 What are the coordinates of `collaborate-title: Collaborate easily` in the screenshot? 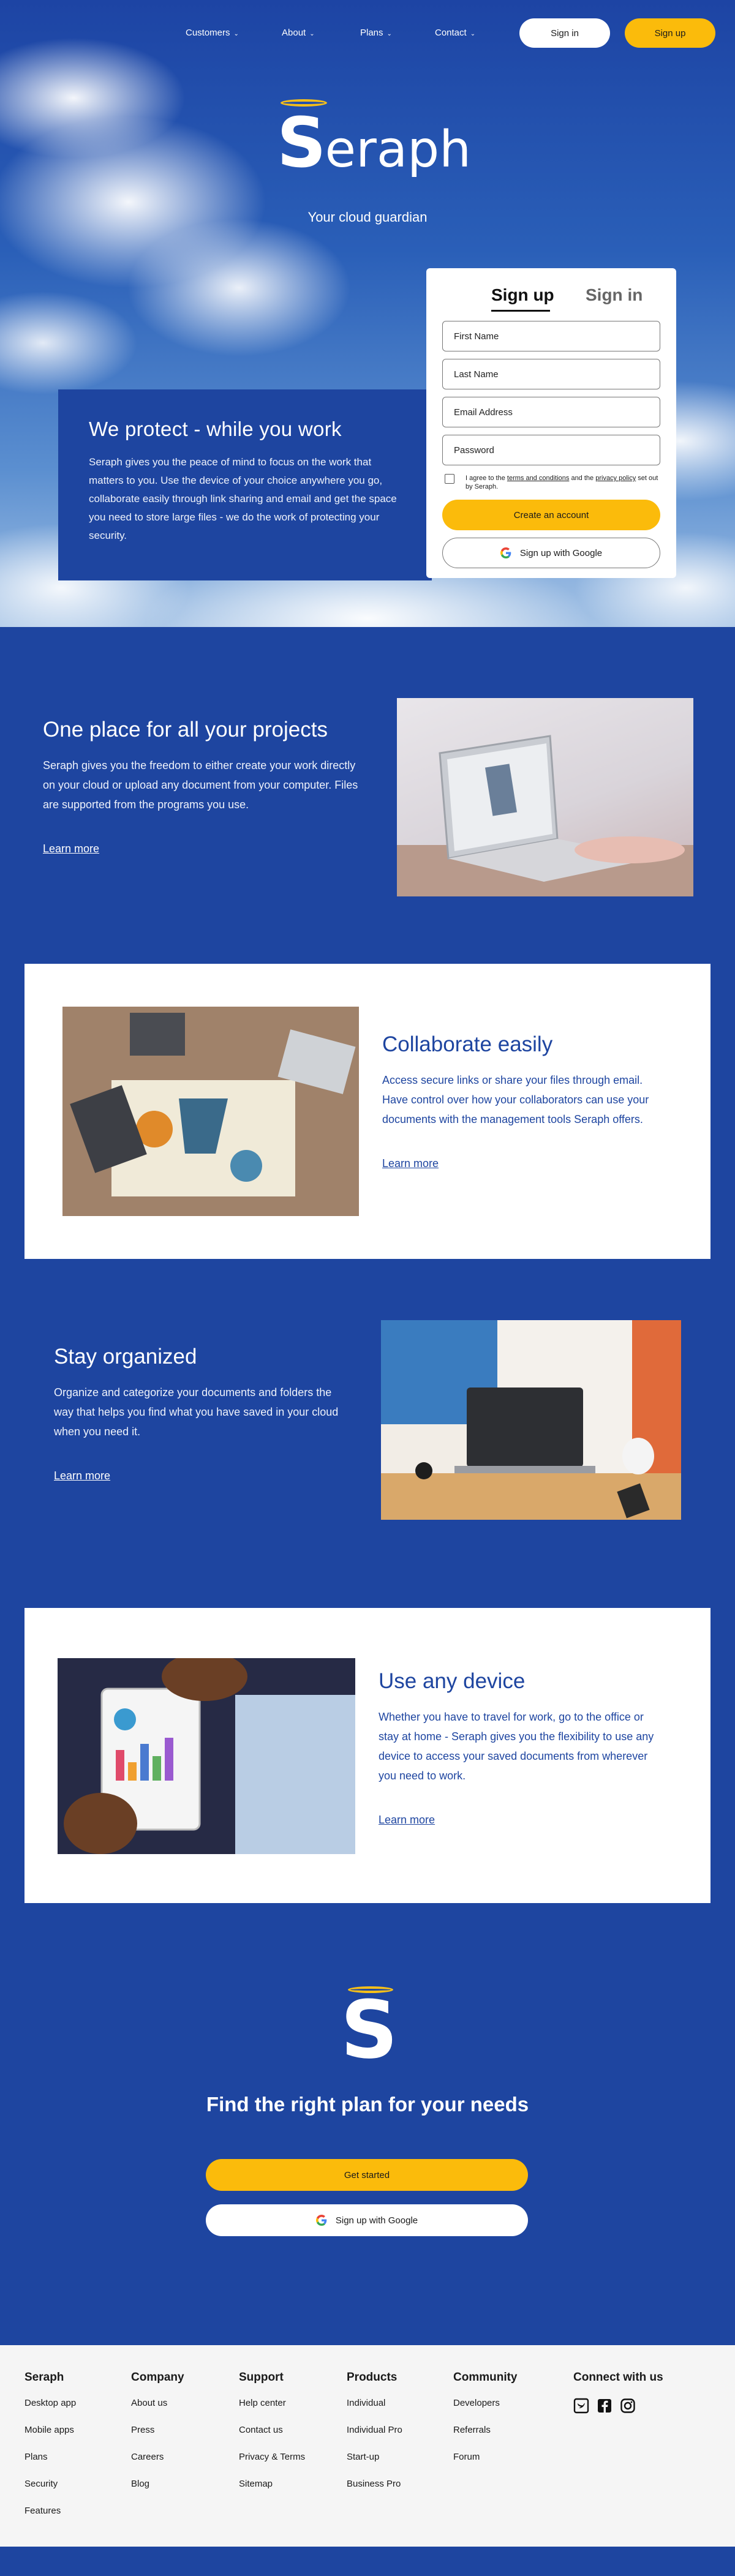 It's located at (468, 1044).